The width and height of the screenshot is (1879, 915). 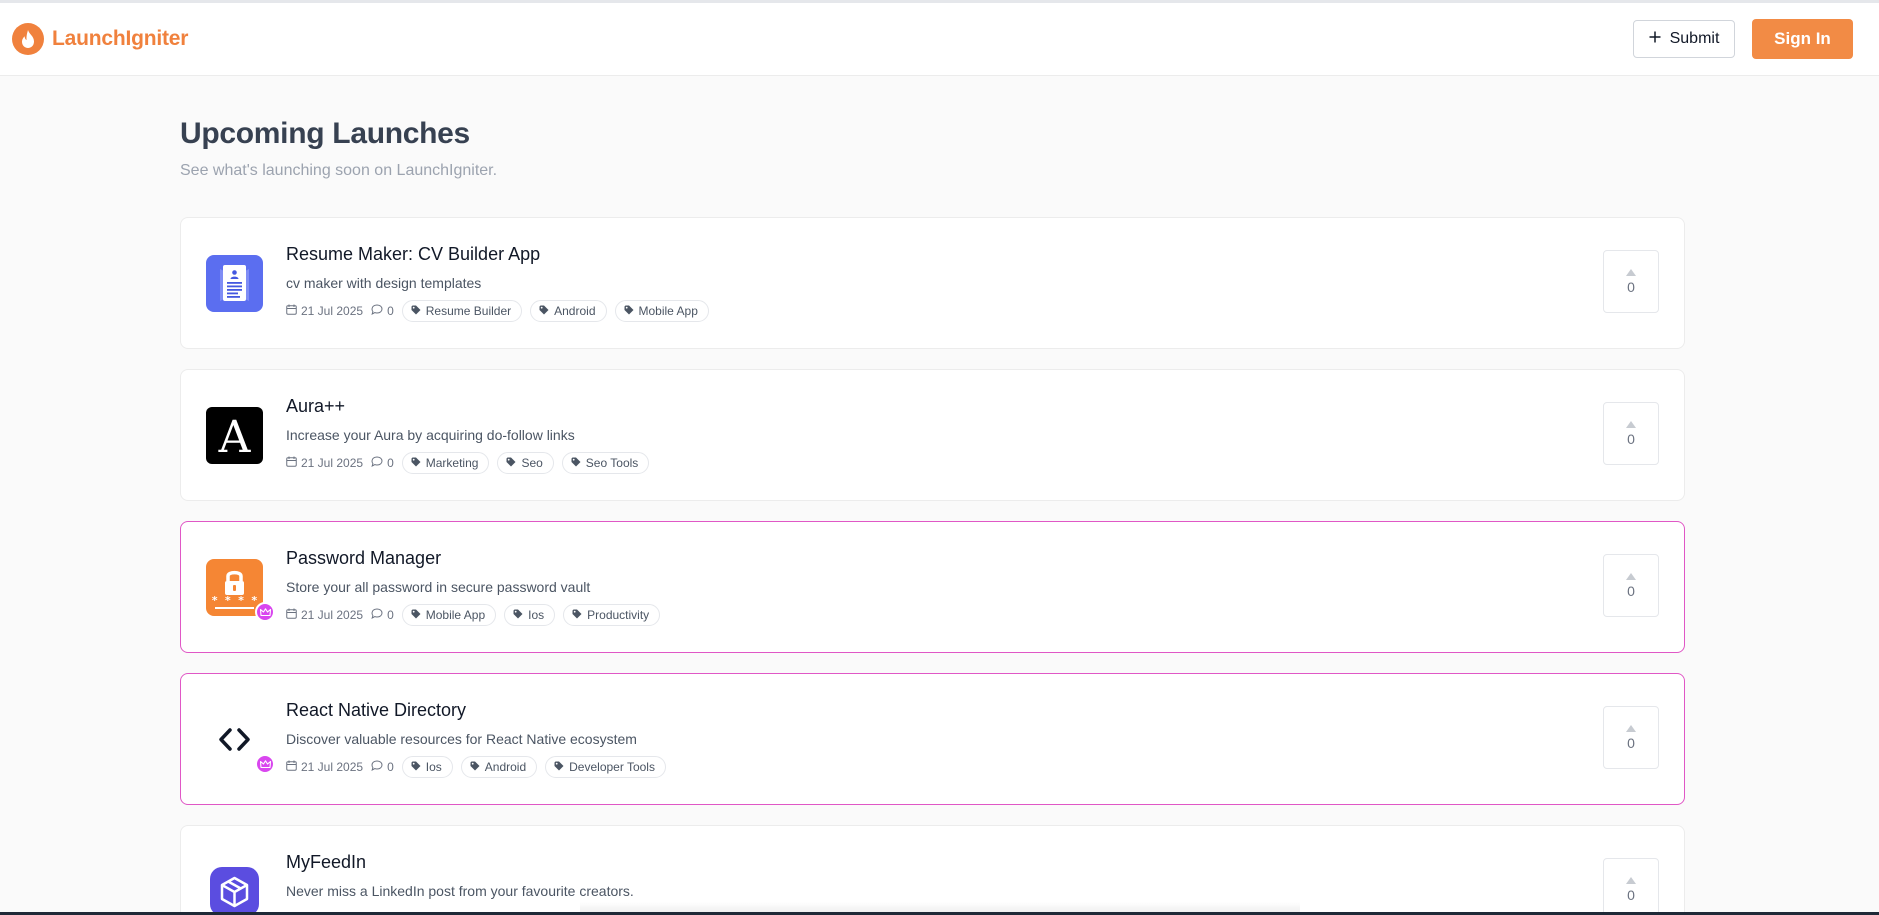 What do you see at coordinates (234, 283) in the screenshot?
I see `resume-document-icon` at bounding box center [234, 283].